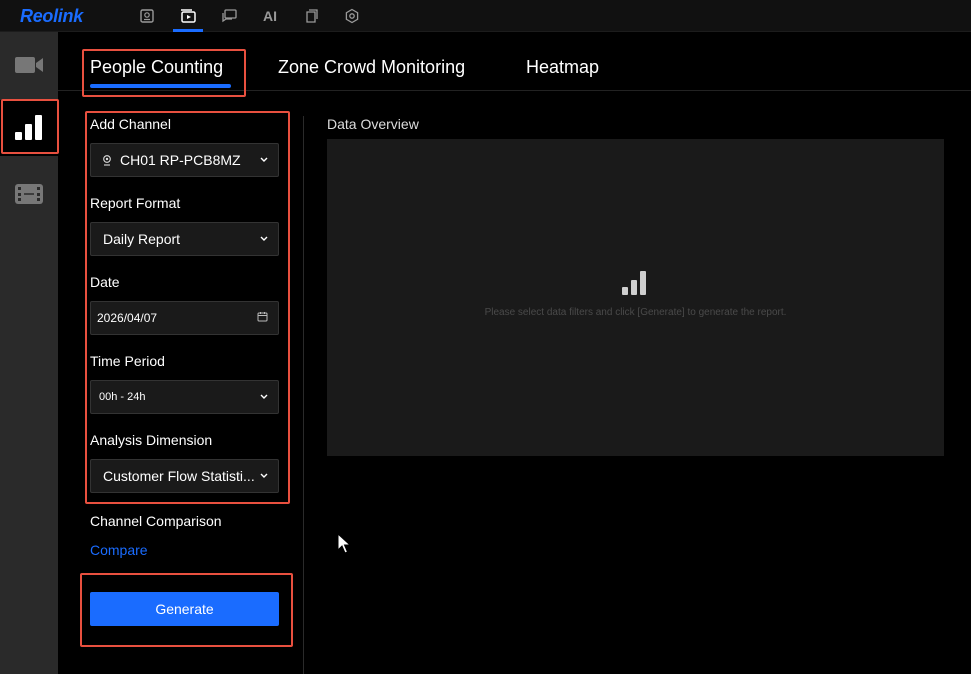 This screenshot has height=674, width=971. I want to click on time-period-select: 00h - 24h, so click(184, 397).